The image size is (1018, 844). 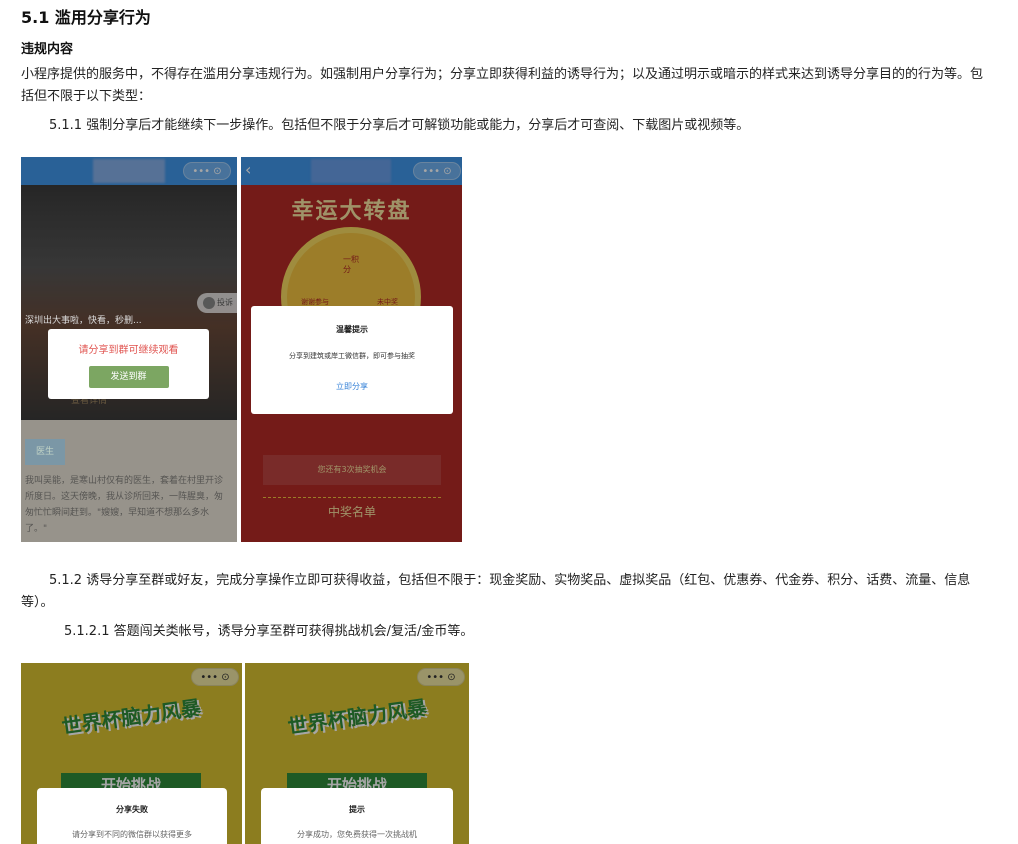 What do you see at coordinates (357, 816) in the screenshot?
I see `share-success-dialog: 提示 分享成功，您免费获得一次挑战机` at bounding box center [357, 816].